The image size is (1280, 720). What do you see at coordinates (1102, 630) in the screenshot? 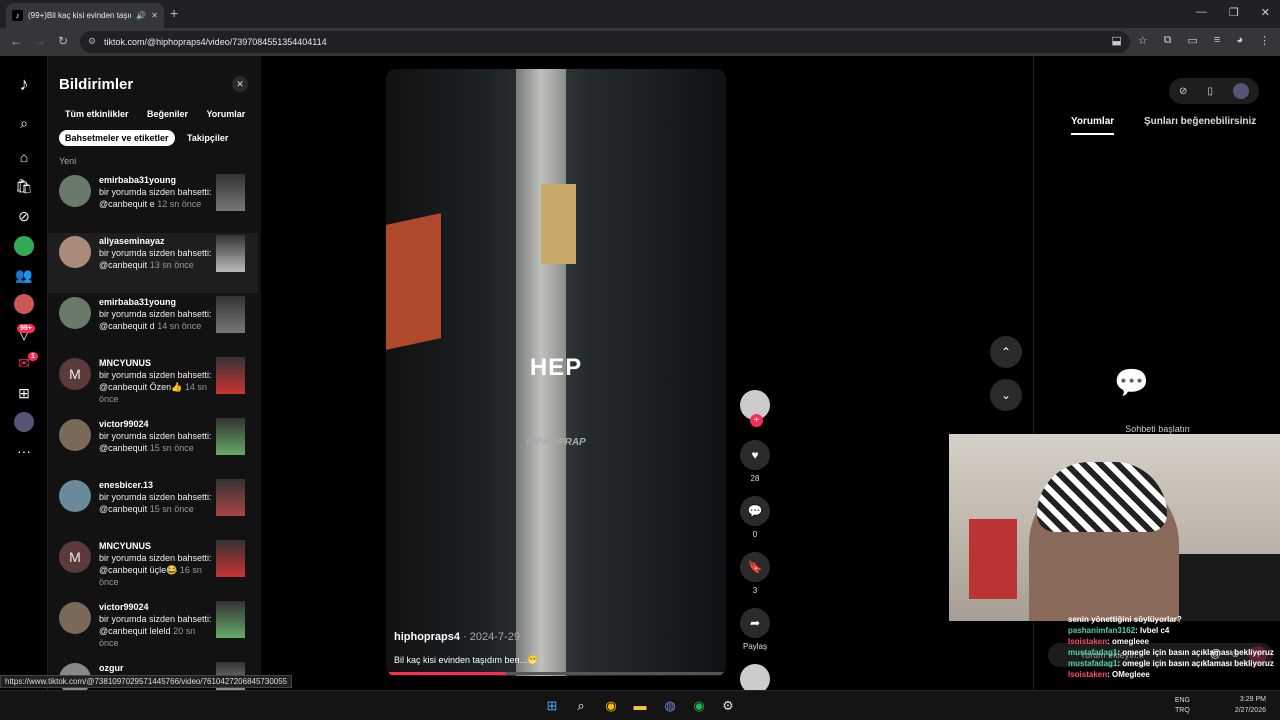
I see `chat-username: pashanimfan3162` at bounding box center [1102, 630].